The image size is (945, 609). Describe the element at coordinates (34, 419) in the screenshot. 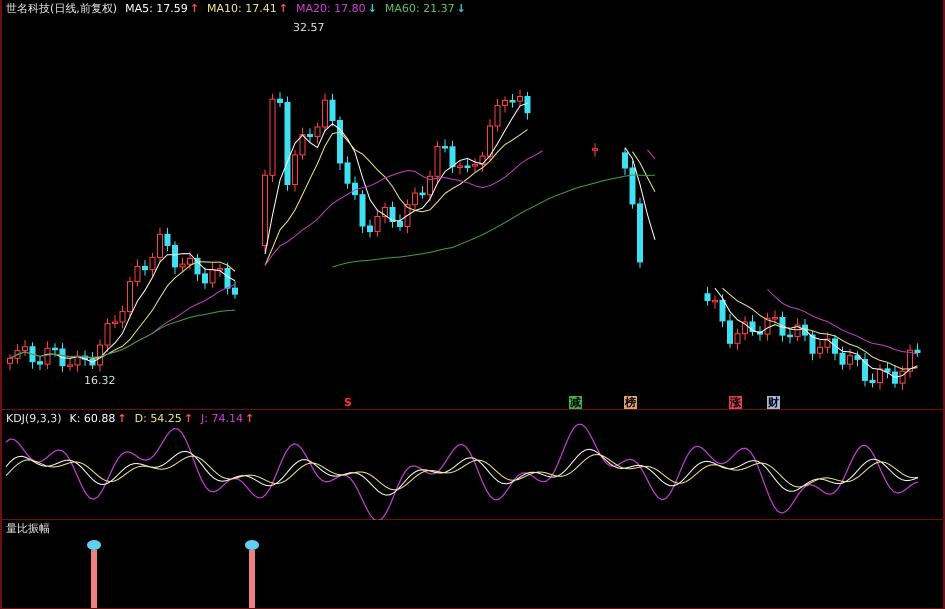

I see `panel-title: KDJ(9,3,3)` at that location.